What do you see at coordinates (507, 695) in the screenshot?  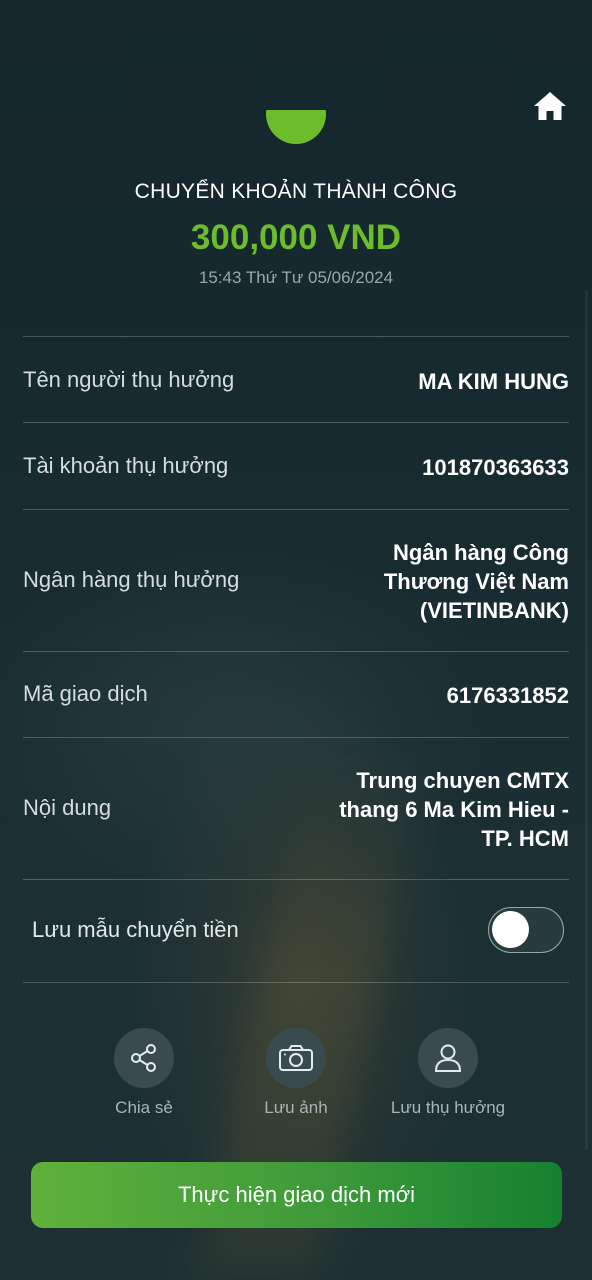 I see `transaction-code-value: 6176331852` at bounding box center [507, 695].